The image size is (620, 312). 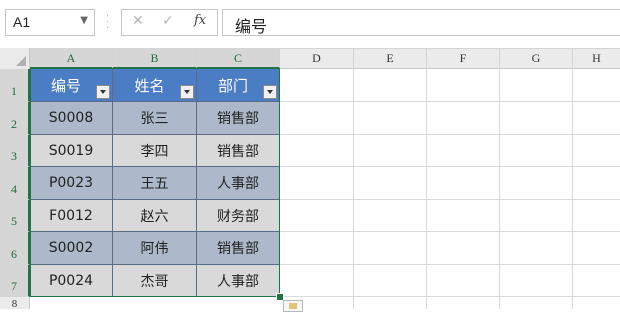 What do you see at coordinates (238, 58) in the screenshot?
I see `column-header-c: C` at bounding box center [238, 58].